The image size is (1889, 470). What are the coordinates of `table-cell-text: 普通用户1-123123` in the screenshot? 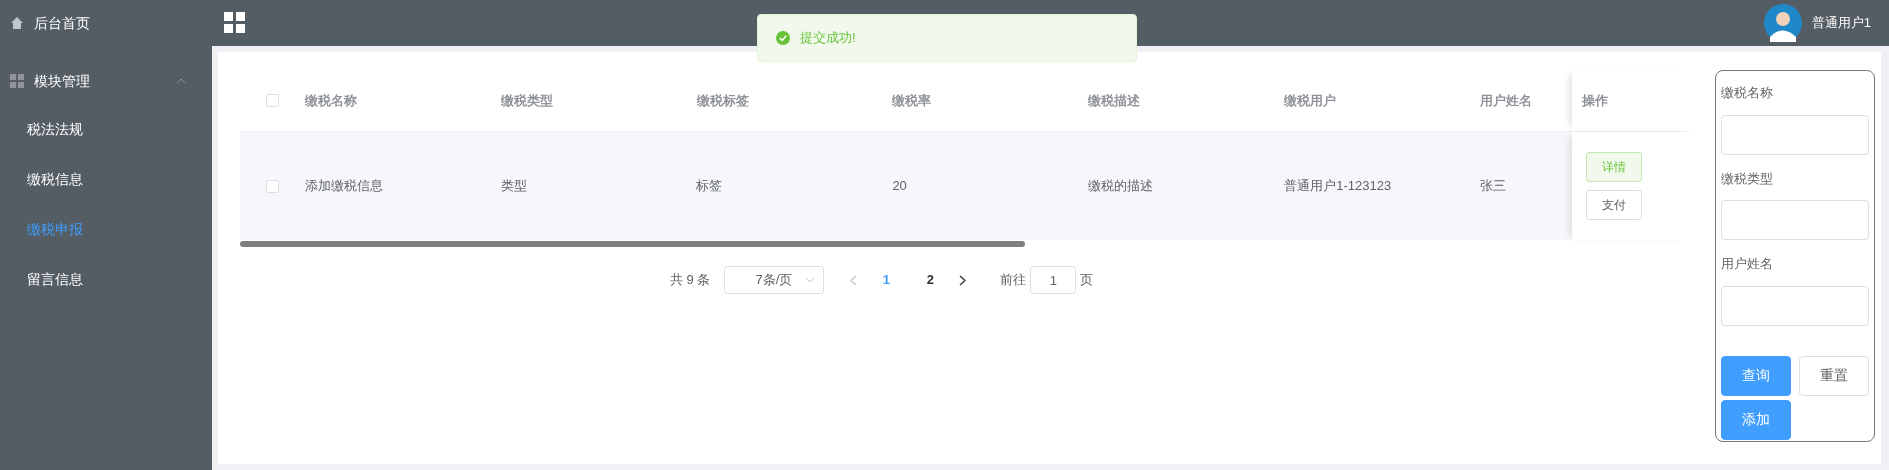 It's located at (1338, 186).